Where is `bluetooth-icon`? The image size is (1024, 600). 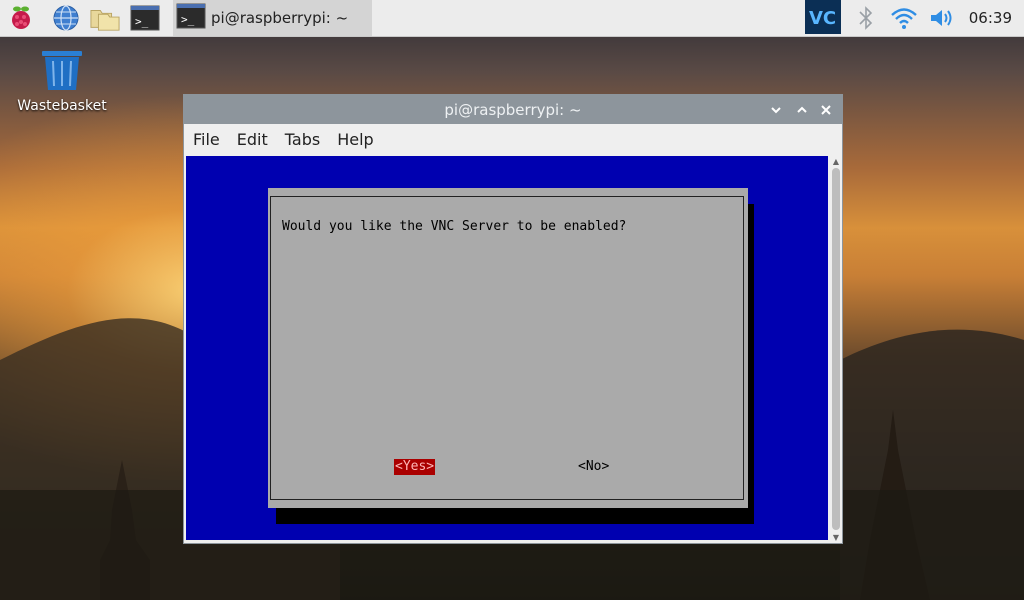
bluetooth-icon is located at coordinates (866, 18).